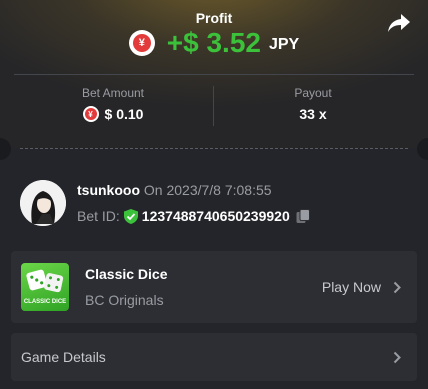 The width and height of the screenshot is (428, 389). Describe the element at coordinates (126, 274) in the screenshot. I see `game-name: Classic Dice` at that location.